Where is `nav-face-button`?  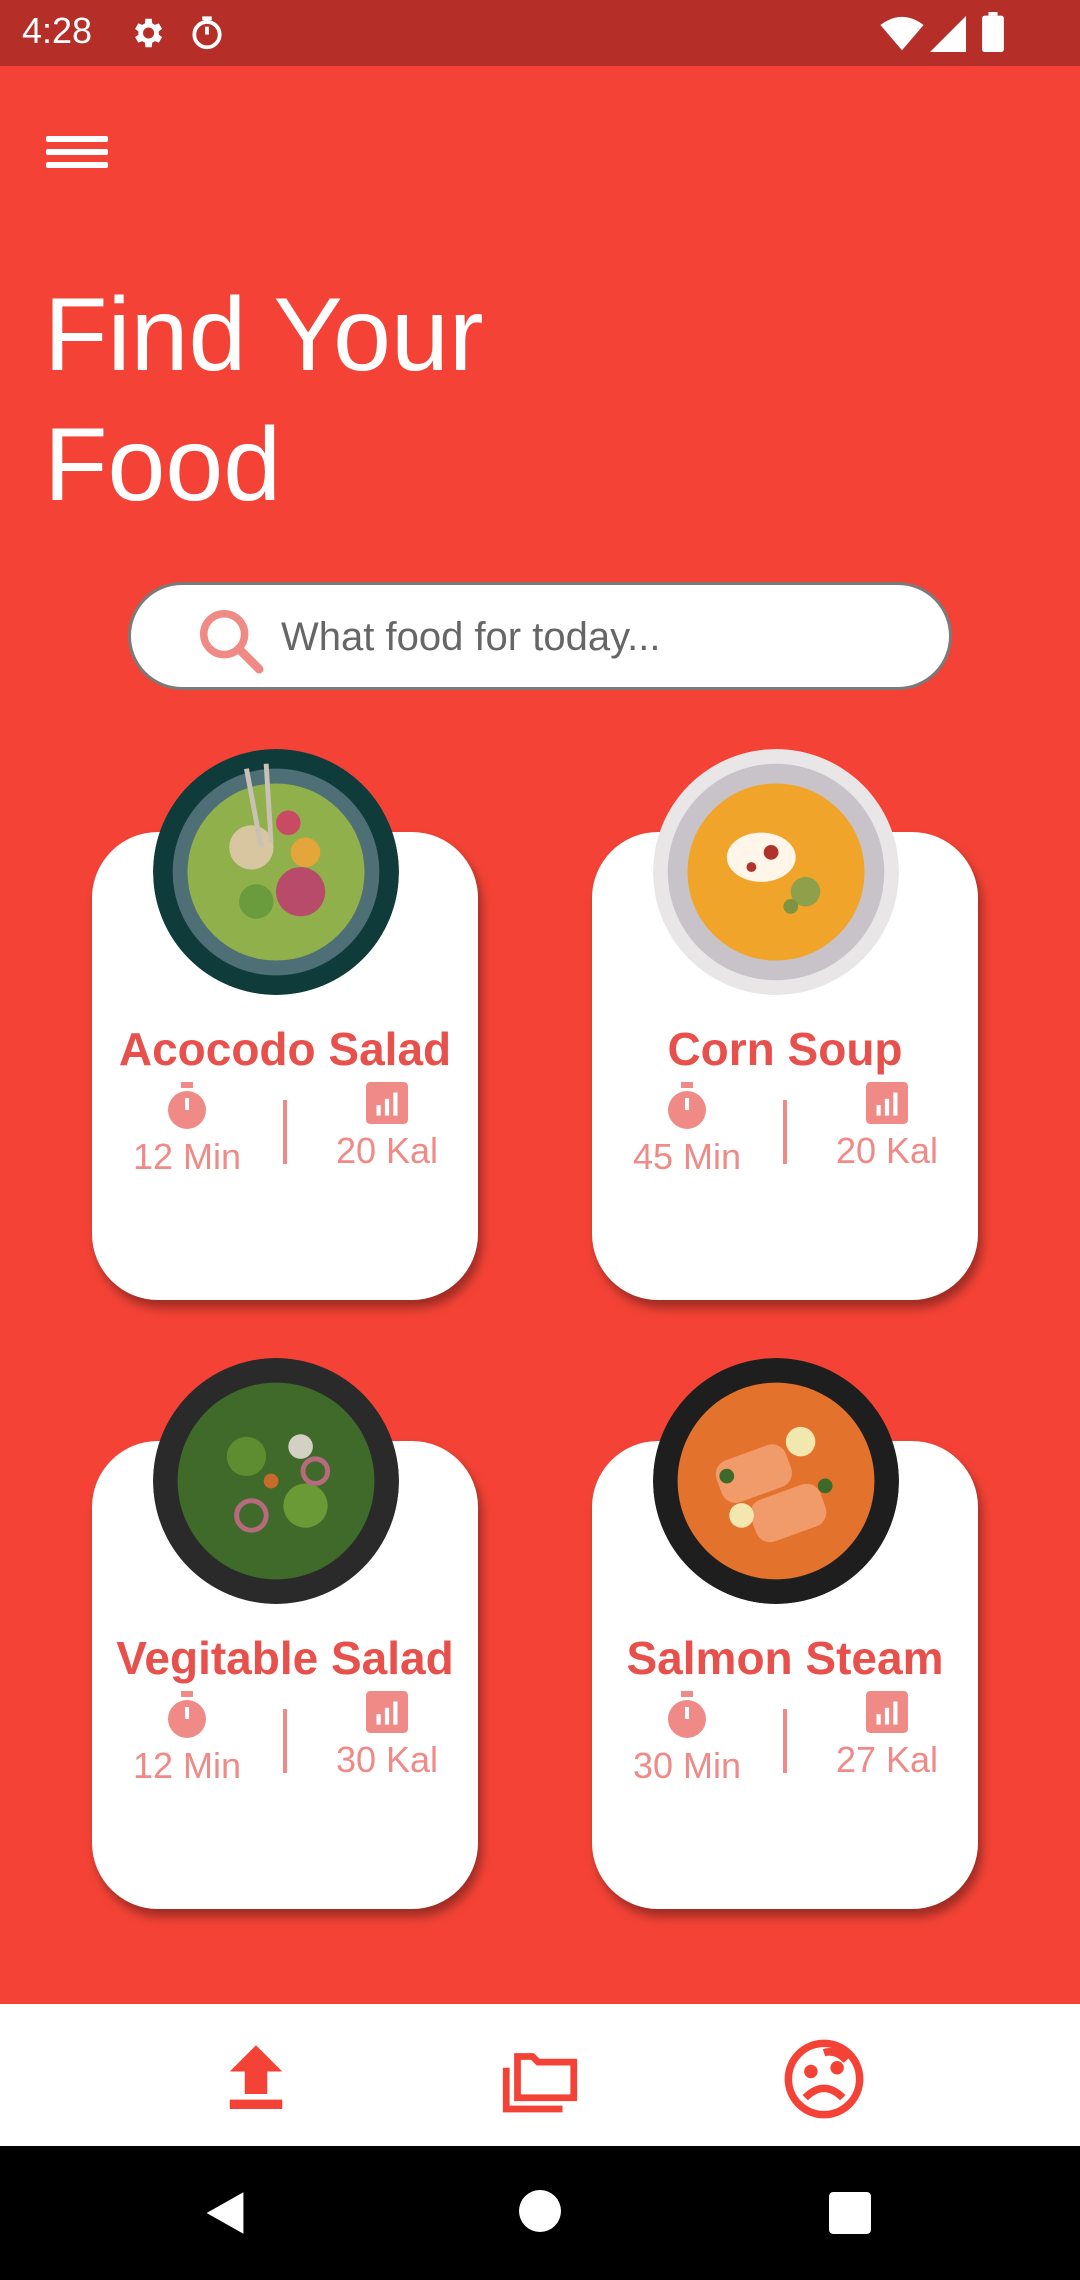
nav-face-button is located at coordinates (824, 2079).